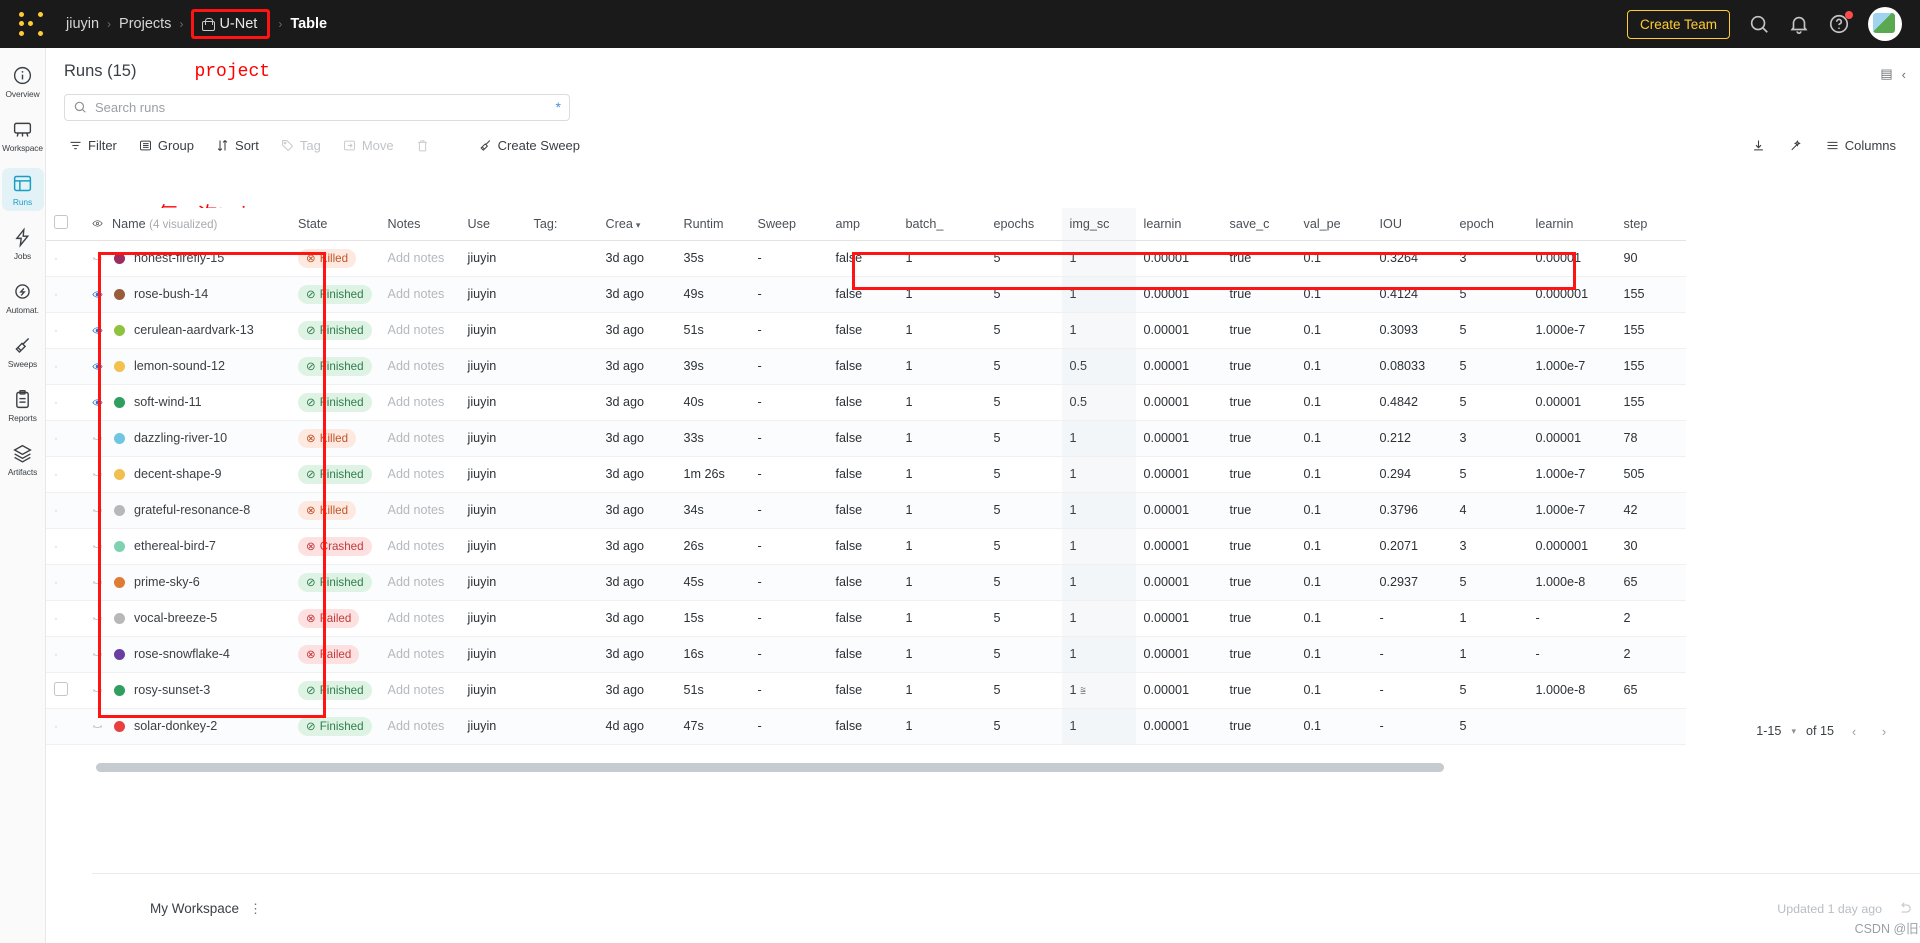 The width and height of the screenshot is (1920, 943). Describe the element at coordinates (186, 402) in the screenshot. I see `run-name-cell: soft-wind-11` at that location.